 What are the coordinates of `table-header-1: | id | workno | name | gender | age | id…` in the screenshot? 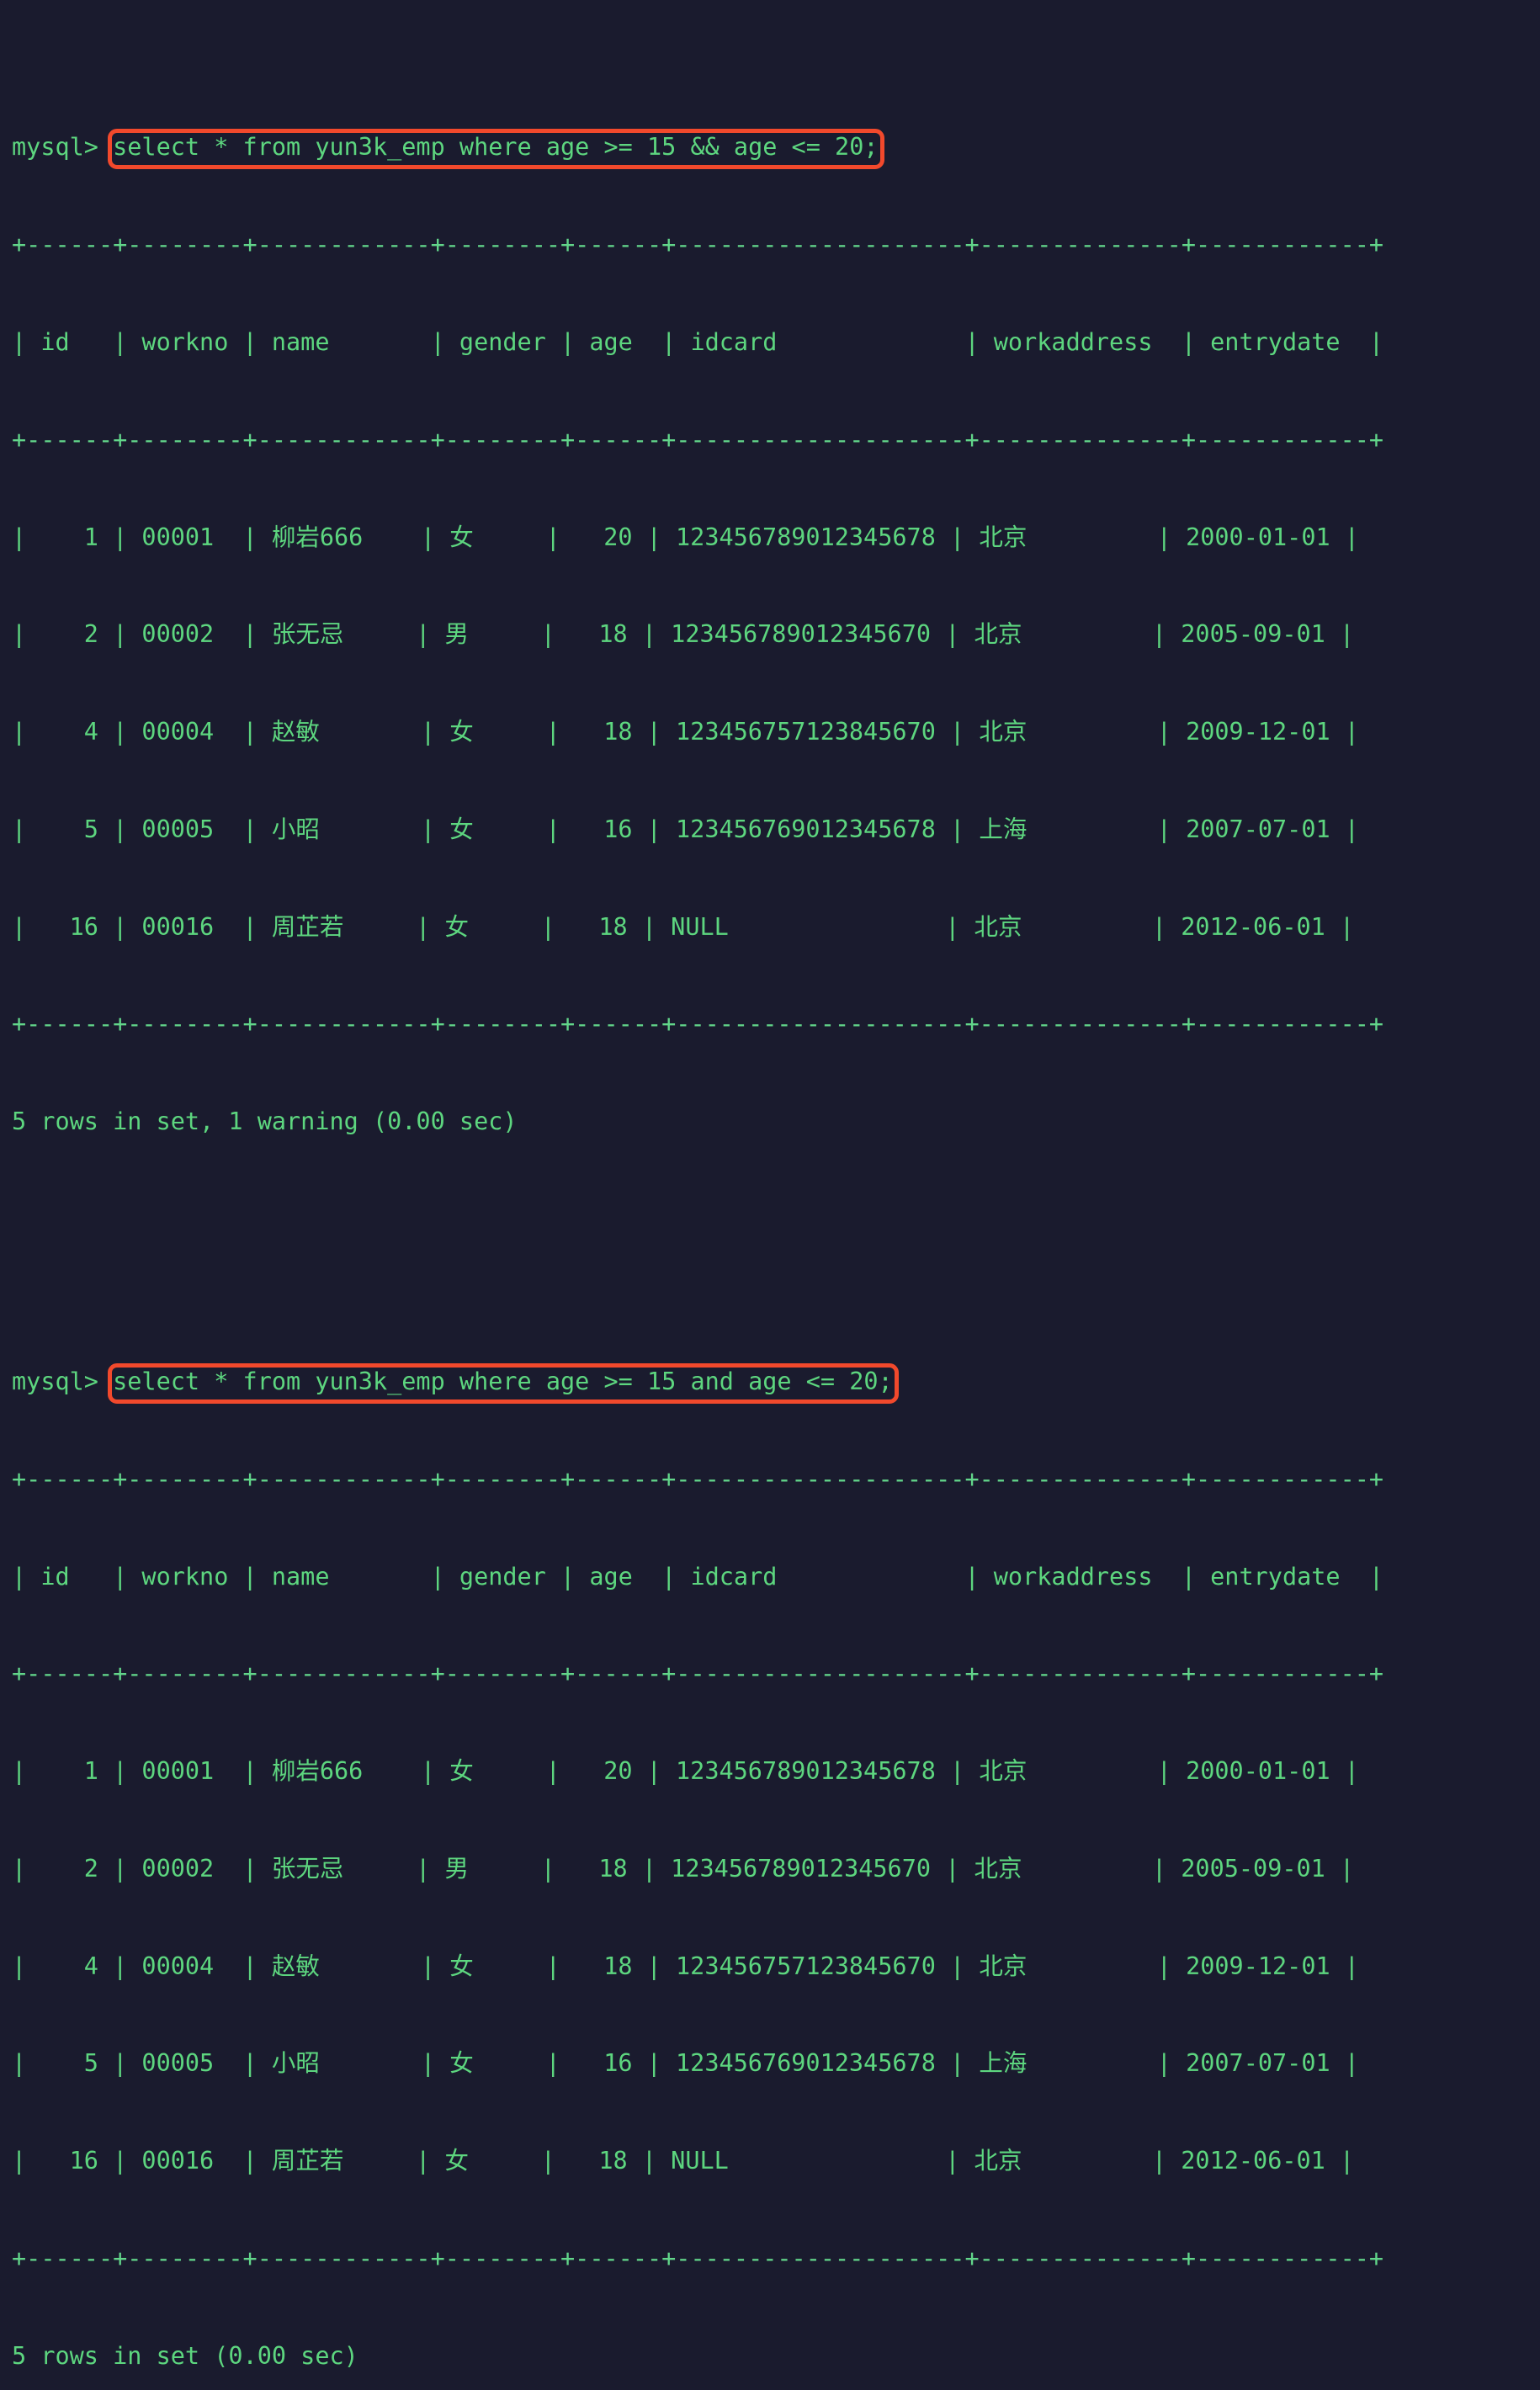 It's located at (698, 341).